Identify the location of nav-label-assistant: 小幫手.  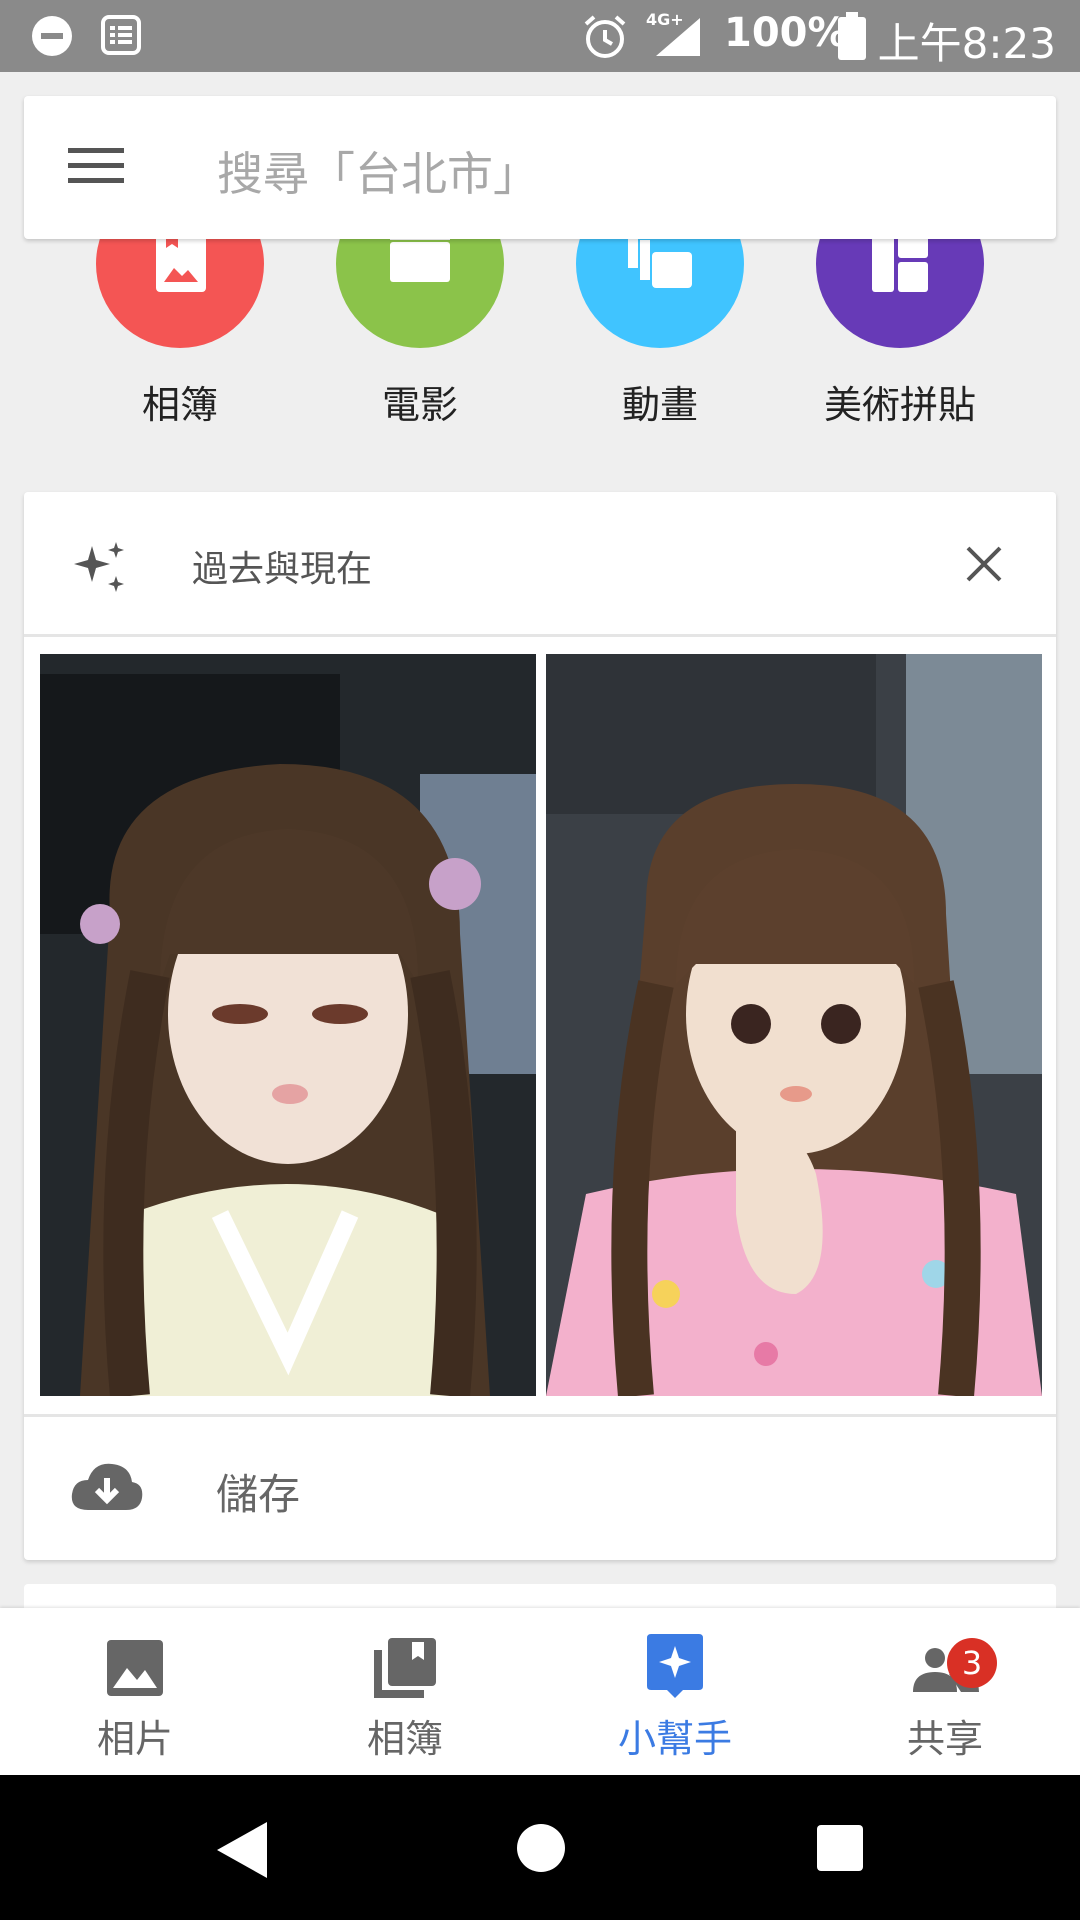
(674, 1739).